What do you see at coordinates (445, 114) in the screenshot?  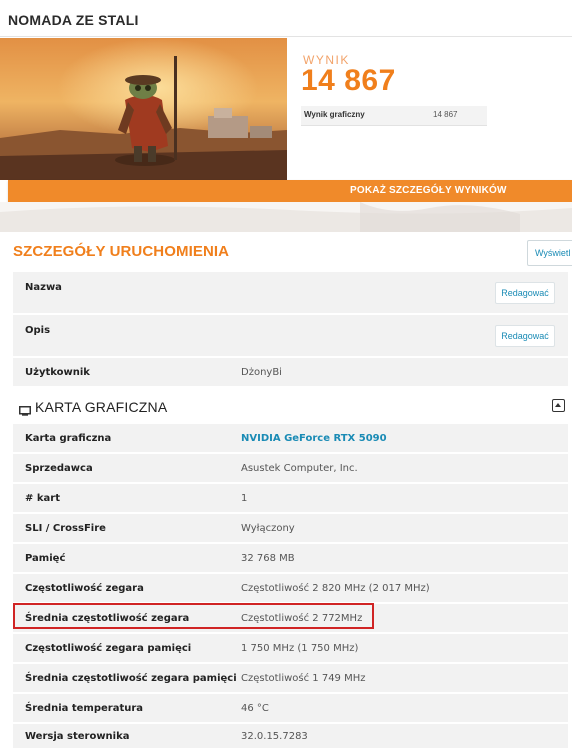 I see `graphics-score-value: 14 867` at bounding box center [445, 114].